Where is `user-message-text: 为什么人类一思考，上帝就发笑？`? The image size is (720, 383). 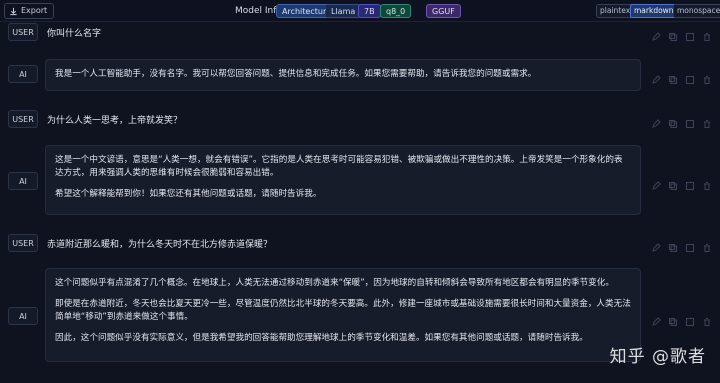
user-message-text: 为什么人类一思考，上帝就发笑？ is located at coordinates (115, 121).